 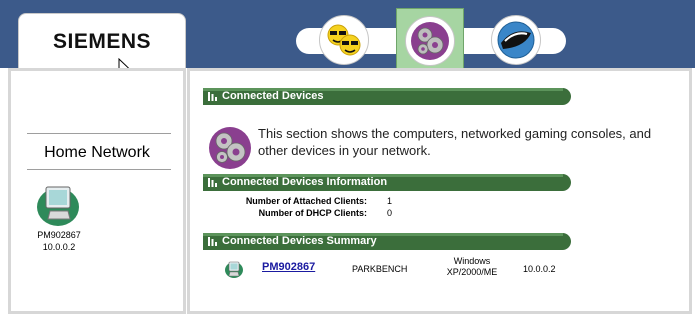 What do you see at coordinates (273, 96) in the screenshot?
I see `section-title: Connected Devices` at bounding box center [273, 96].